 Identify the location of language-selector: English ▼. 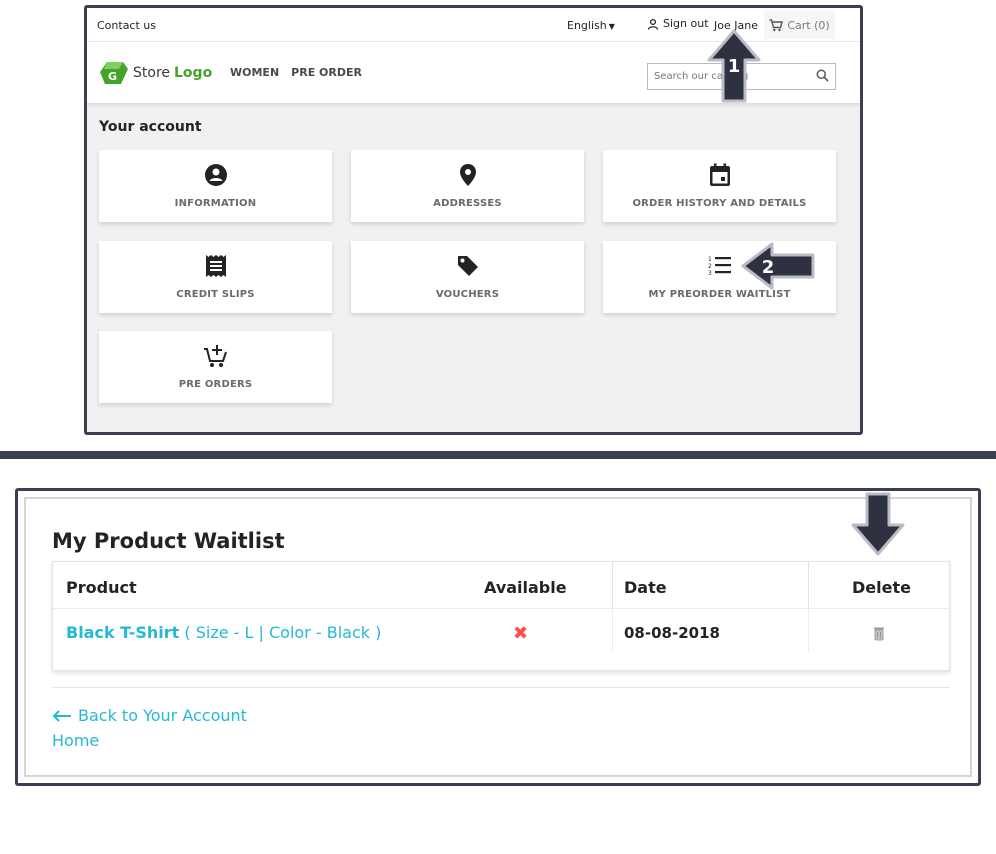
(591, 25).